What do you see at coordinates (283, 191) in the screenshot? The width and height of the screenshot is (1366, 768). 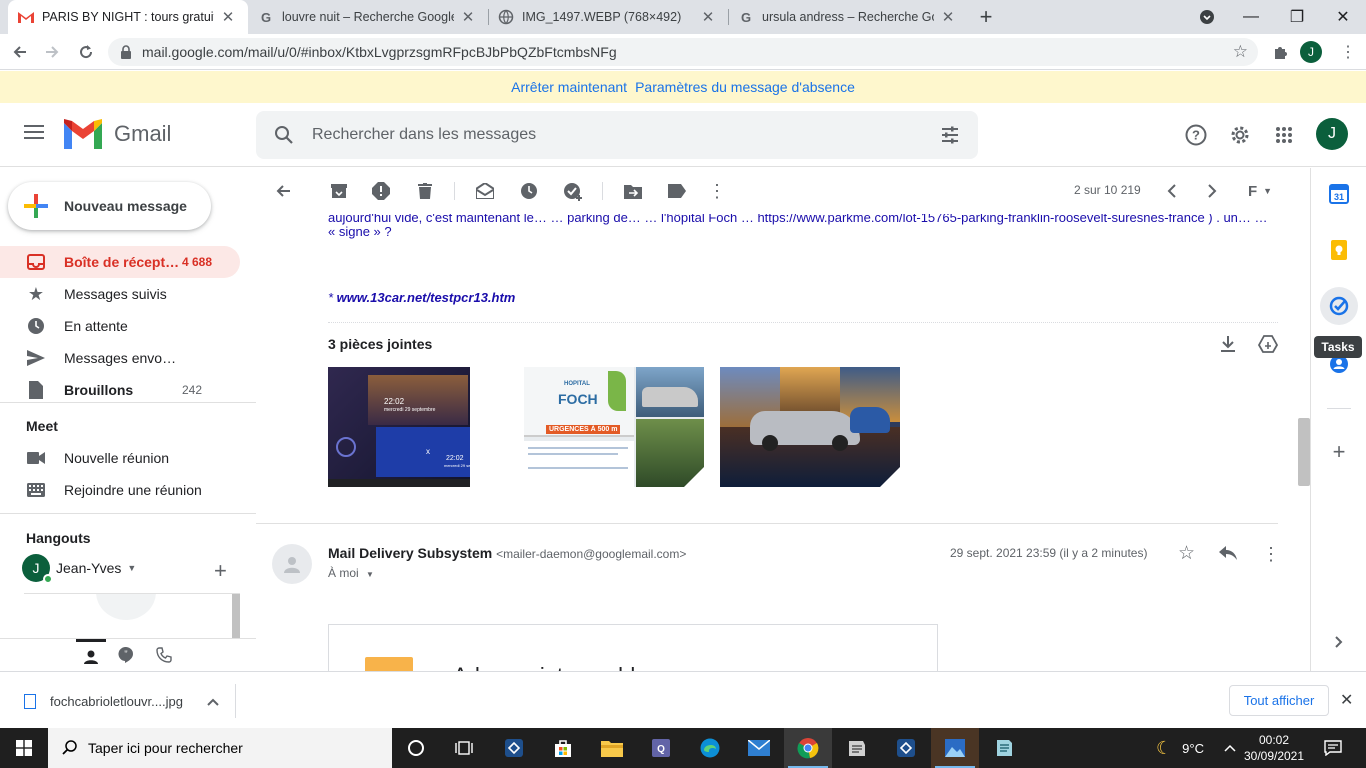 I see `back-to-inbox-icon` at bounding box center [283, 191].